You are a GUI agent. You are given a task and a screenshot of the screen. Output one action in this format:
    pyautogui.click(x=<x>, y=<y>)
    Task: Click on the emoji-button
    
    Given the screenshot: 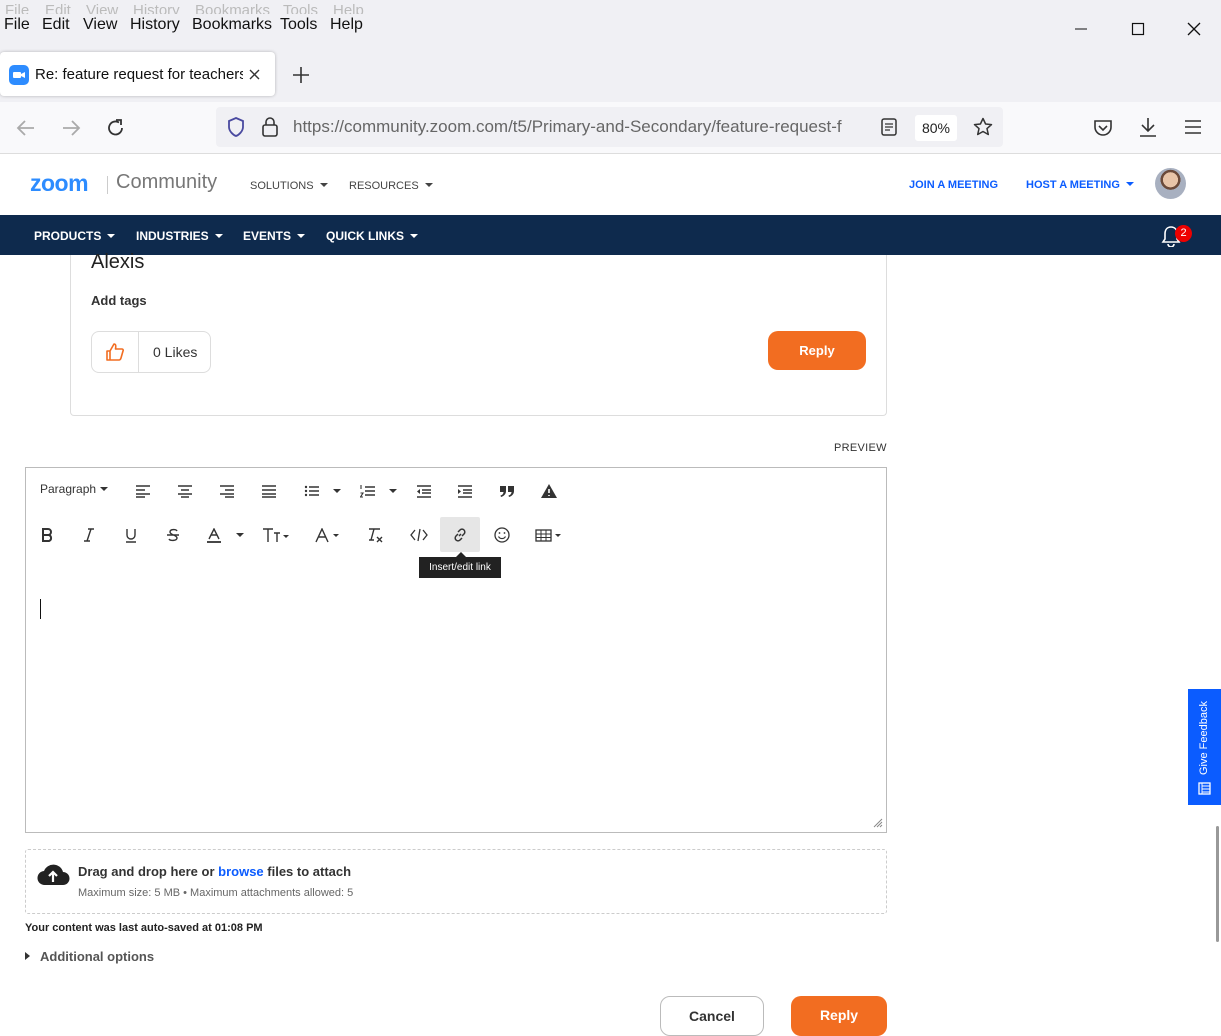 What is the action you would take?
    pyautogui.click(x=502, y=535)
    